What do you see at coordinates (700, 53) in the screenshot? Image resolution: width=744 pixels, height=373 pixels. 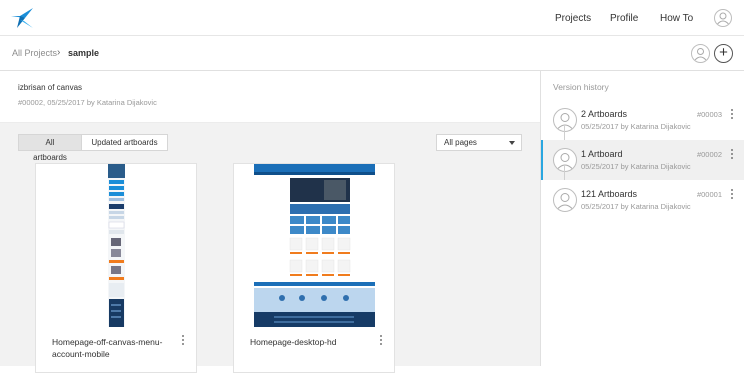 I see `collaborator-avatar-icon` at bounding box center [700, 53].